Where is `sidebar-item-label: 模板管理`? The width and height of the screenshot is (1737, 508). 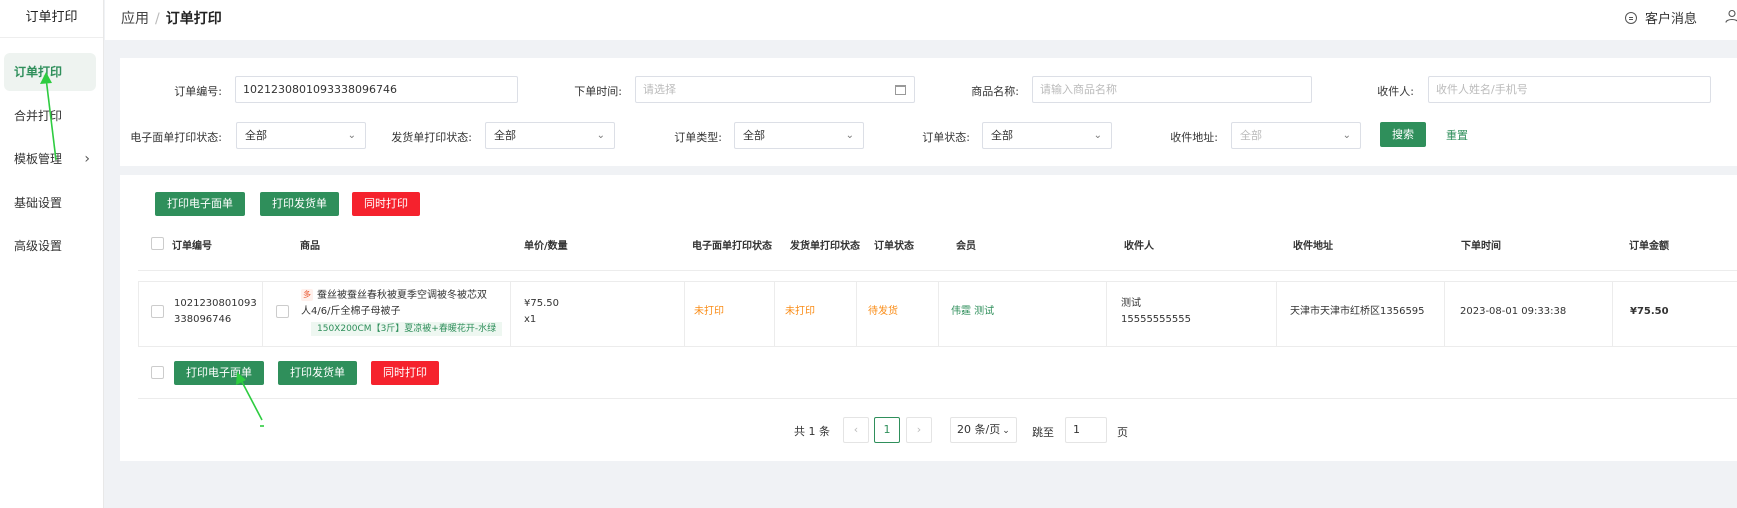
sidebar-item-label: 模板管理 is located at coordinates (38, 159).